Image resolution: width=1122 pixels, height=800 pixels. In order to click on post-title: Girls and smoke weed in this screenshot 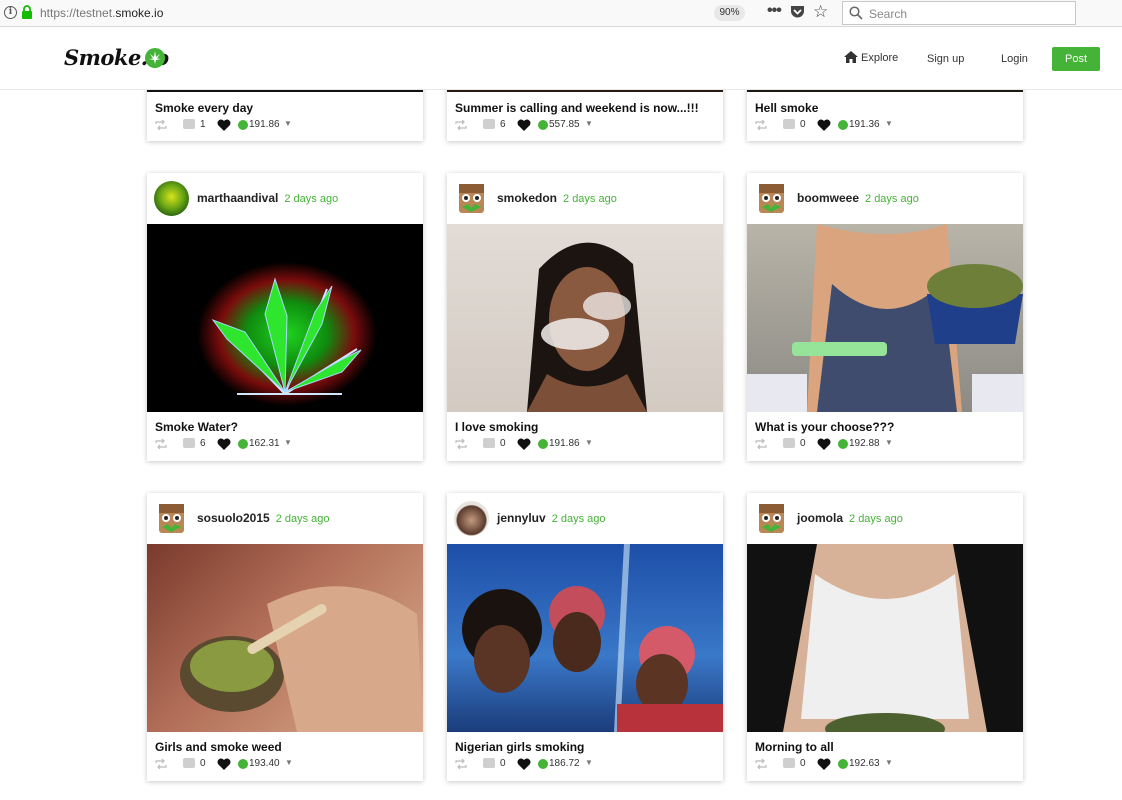, I will do `click(218, 747)`.